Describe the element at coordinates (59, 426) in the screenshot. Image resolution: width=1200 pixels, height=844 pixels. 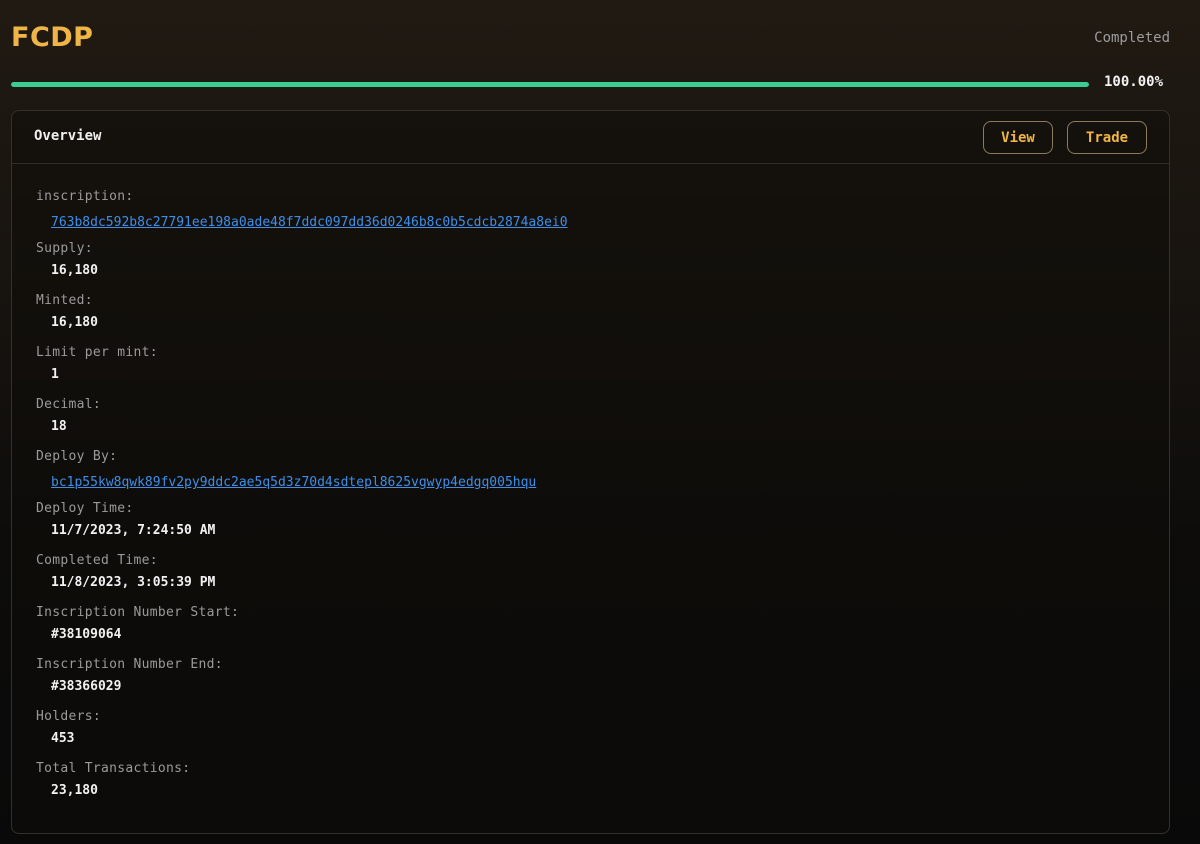
I see `field-value: 18` at that location.